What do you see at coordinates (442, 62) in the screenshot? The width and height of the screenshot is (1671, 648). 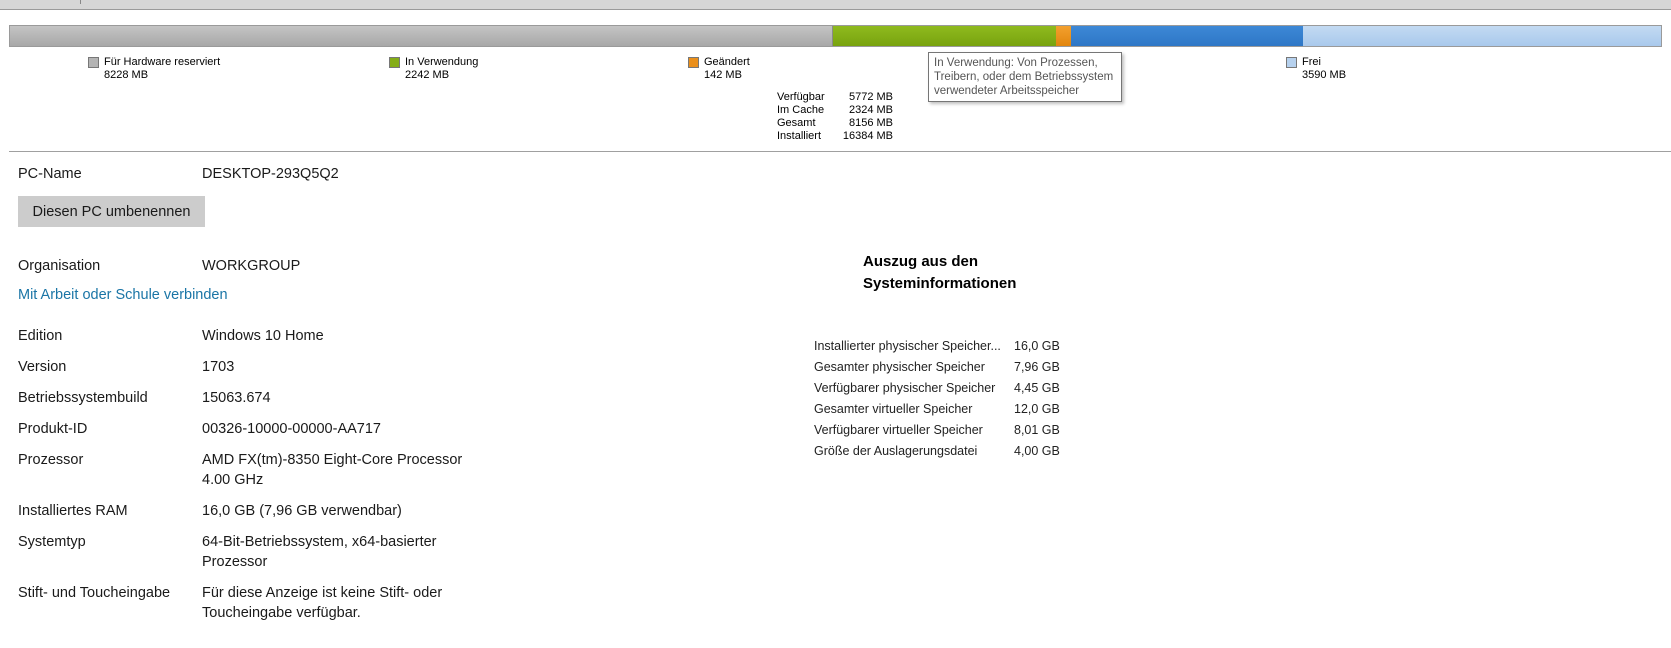 I see `legend-label: In Verwendung` at bounding box center [442, 62].